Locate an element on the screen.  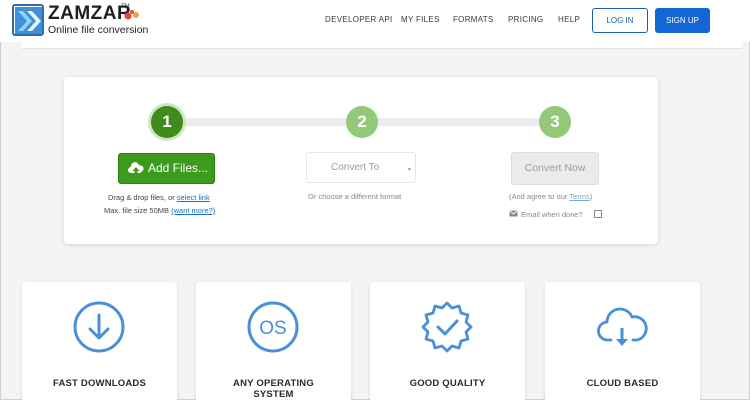
cloud-upload-icon is located at coordinates (136, 168).